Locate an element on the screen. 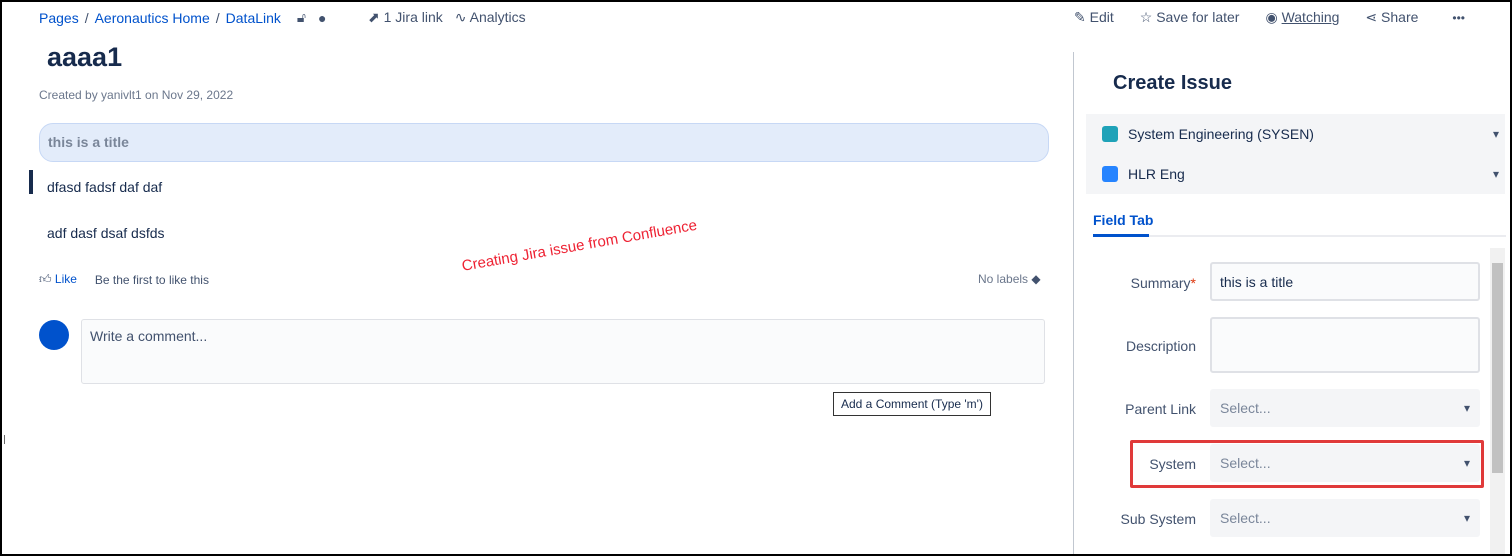 The height and width of the screenshot is (556, 1512). project-select: System Engineering (SYSEN) ▾ is located at coordinates (1295, 134).